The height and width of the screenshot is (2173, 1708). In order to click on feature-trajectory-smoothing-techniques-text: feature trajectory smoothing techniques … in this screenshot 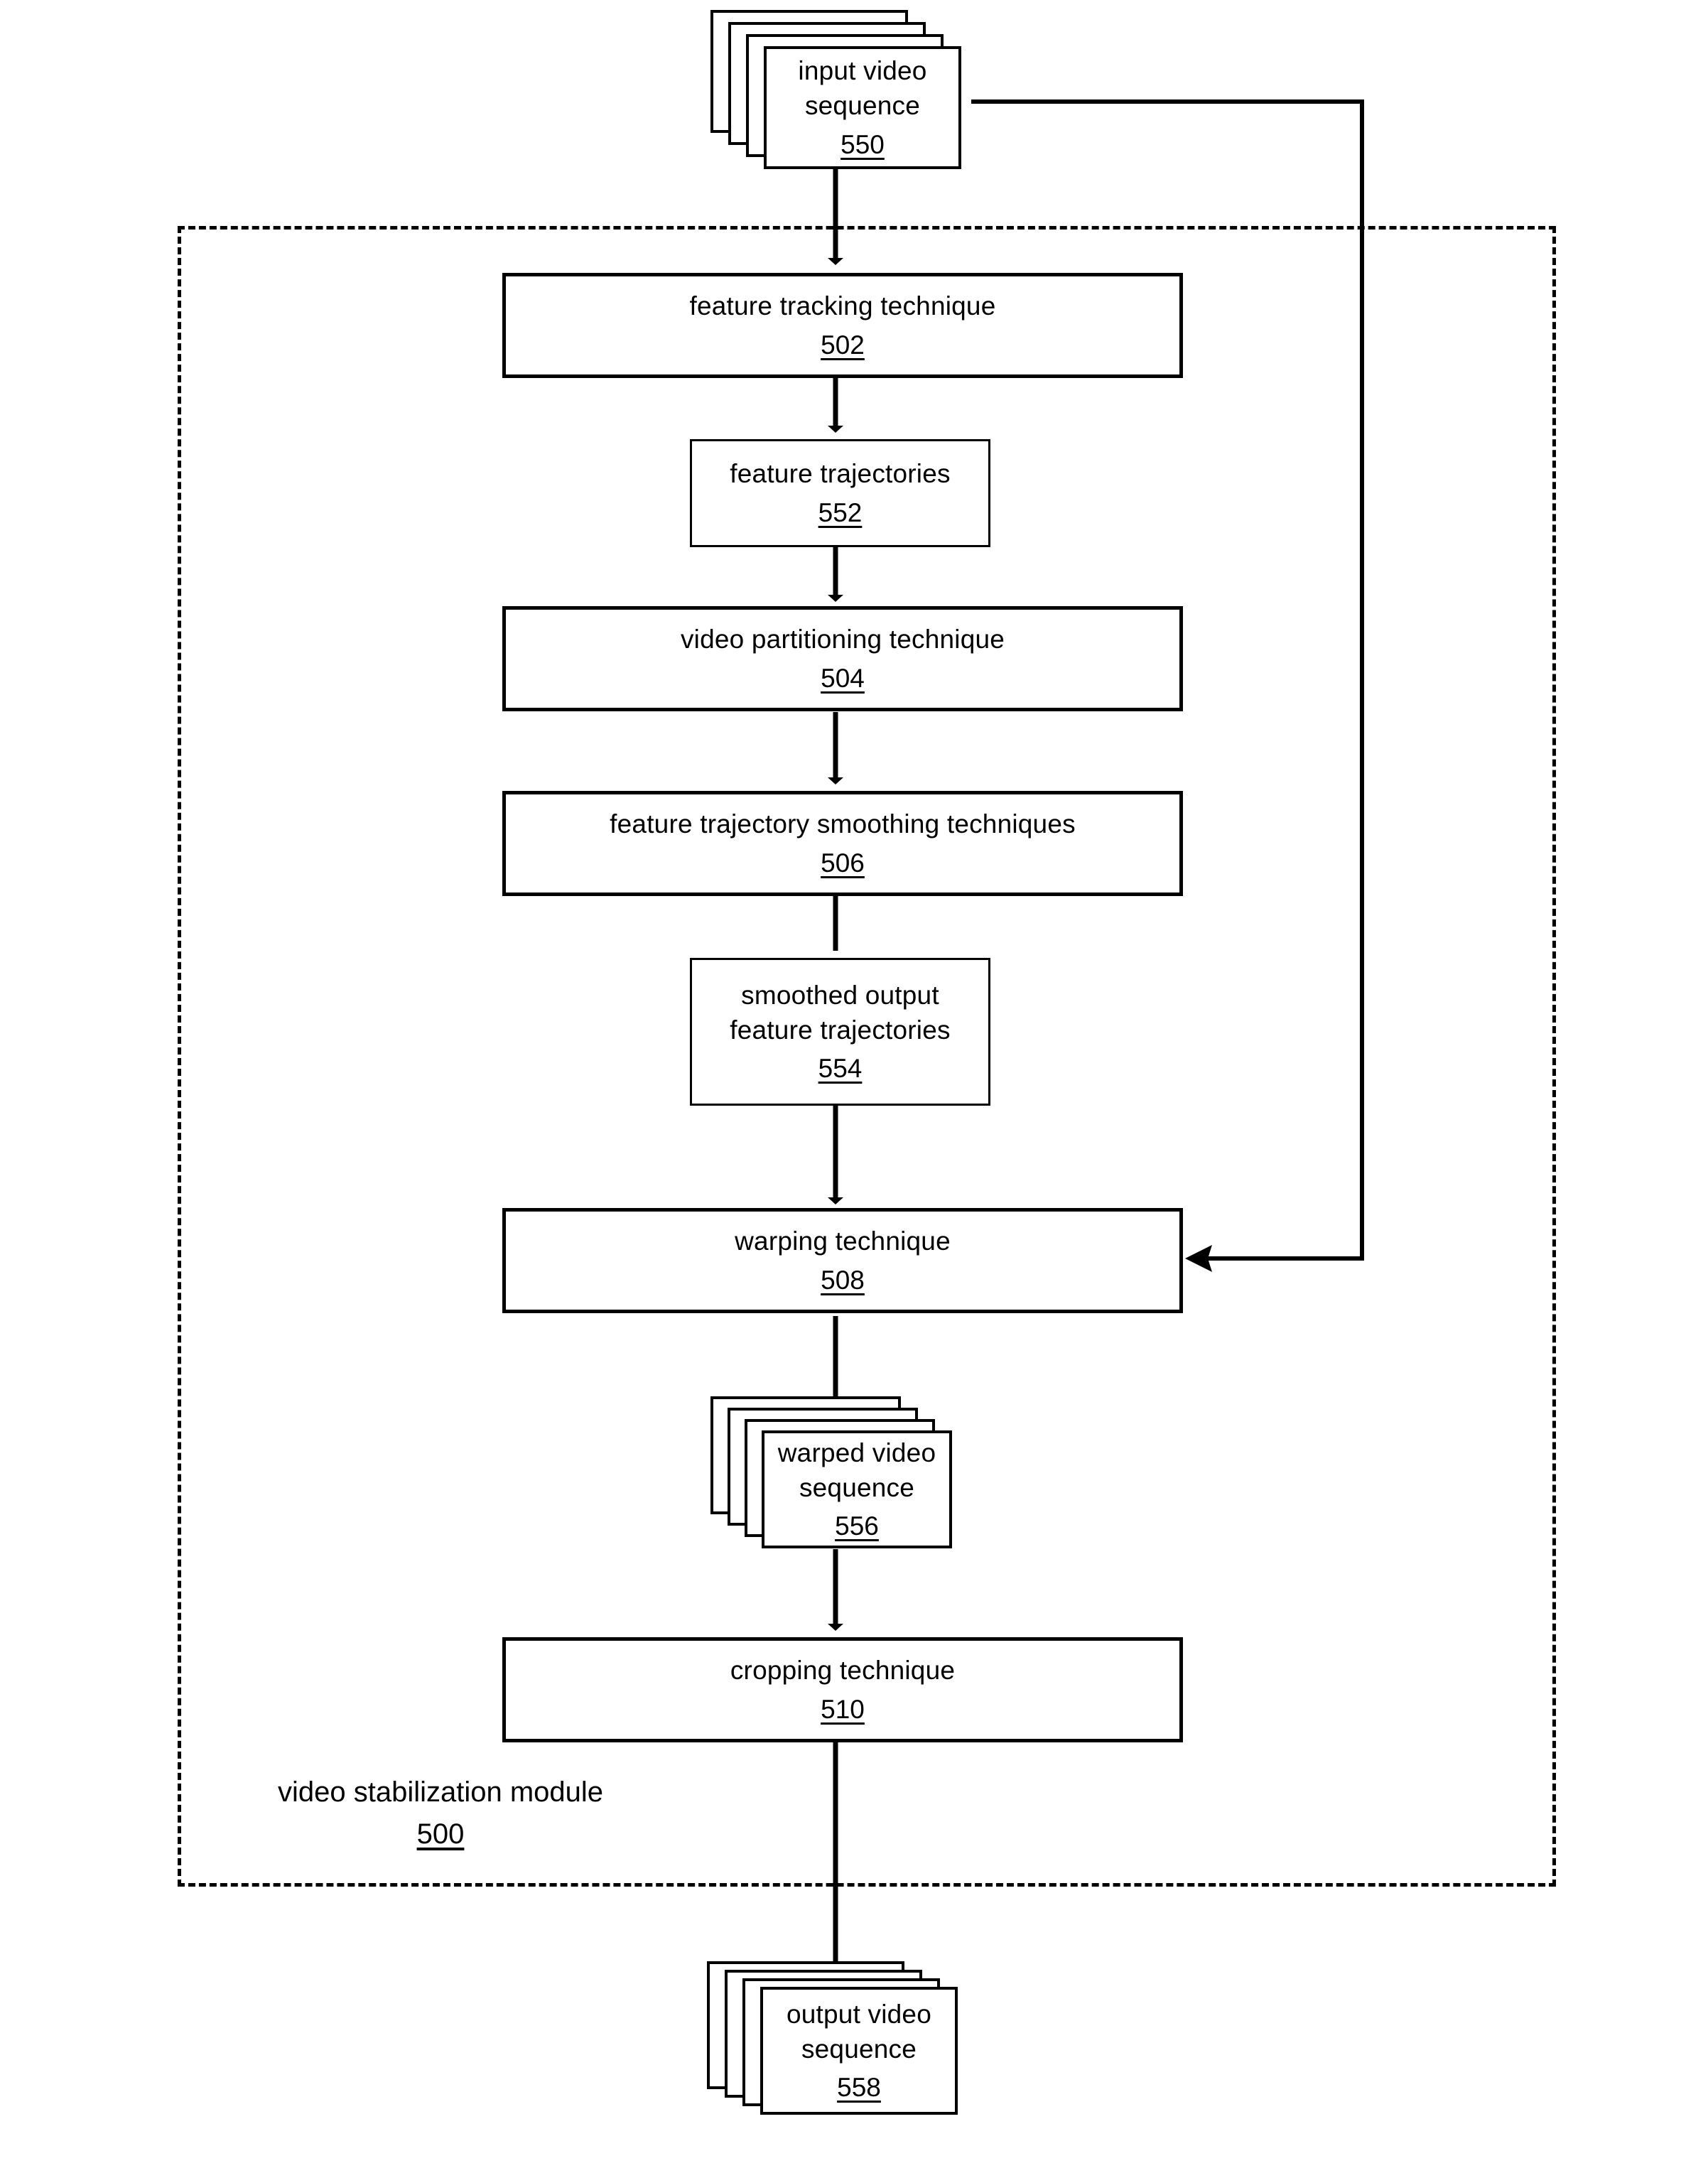, I will do `click(842, 843)`.